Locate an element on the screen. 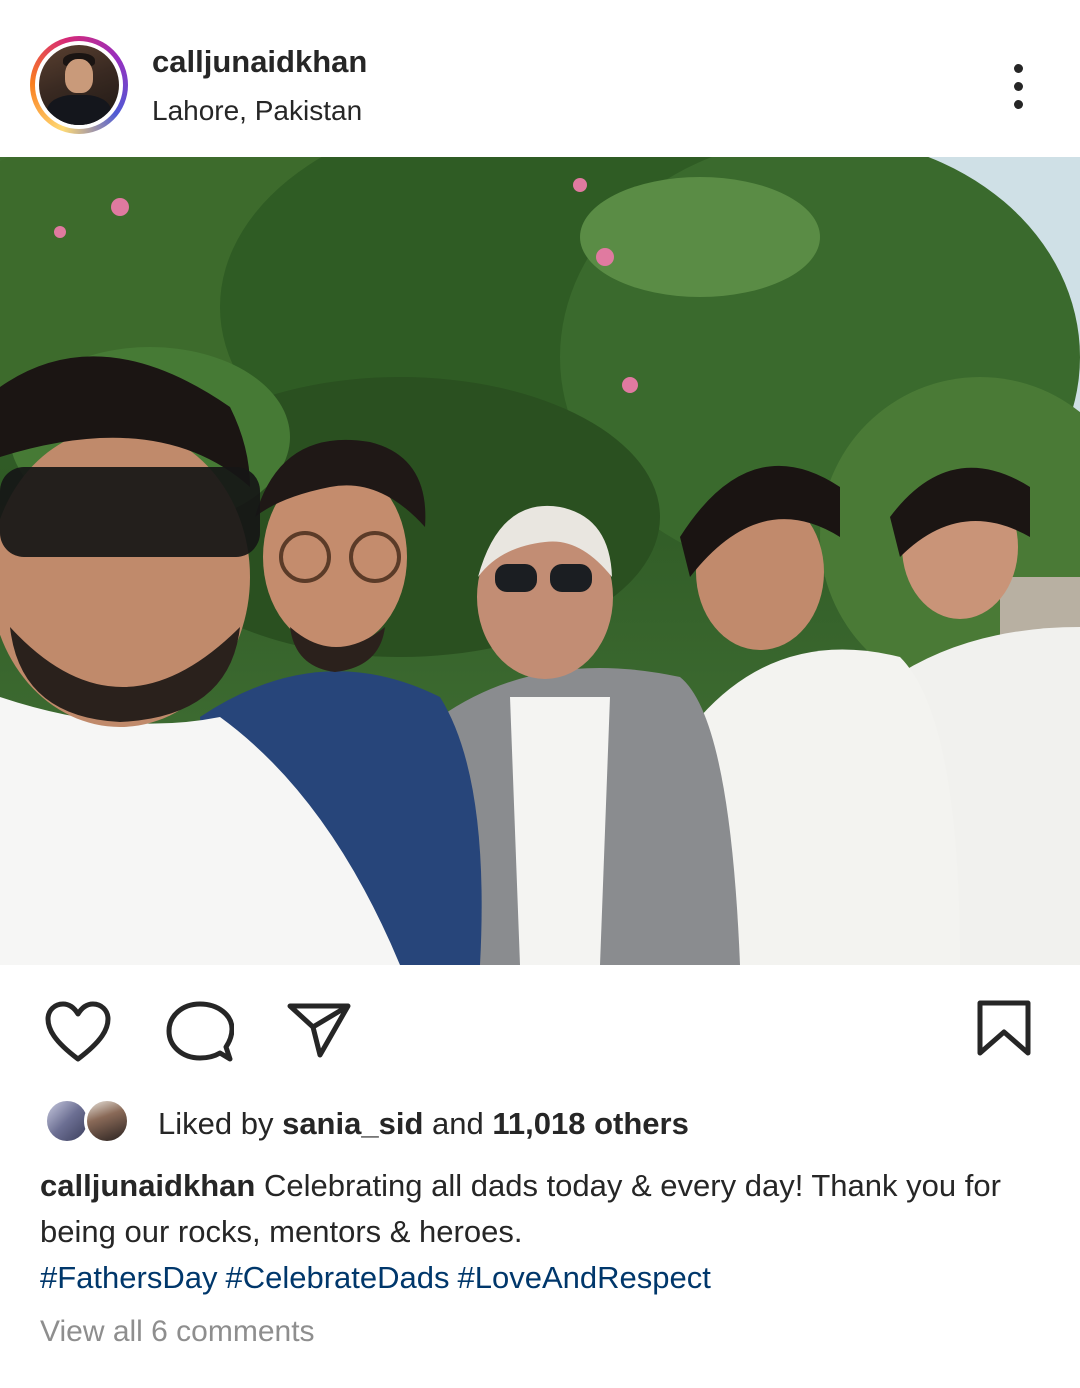 This screenshot has height=1388, width=1080. caption-hashtags: #FathersDay #CelebrateDads #LoveAndRespect is located at coordinates (379, 1278).